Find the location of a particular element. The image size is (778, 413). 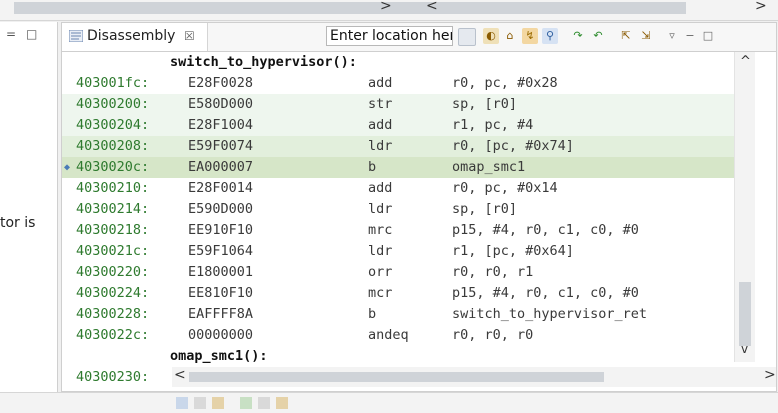

instruction-row: 403001fc: E28F0028 add r0, pc, #0x28 is located at coordinates (398, 83).